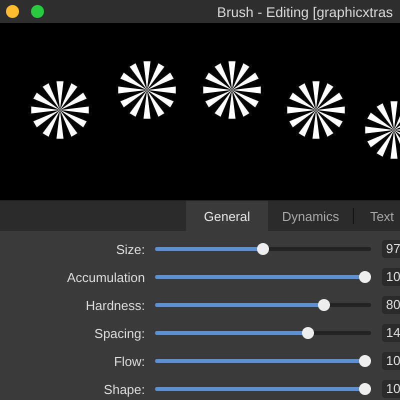 The image size is (400, 400). Describe the element at coordinates (128, 361) in the screenshot. I see `setting-label: Flow:` at that location.